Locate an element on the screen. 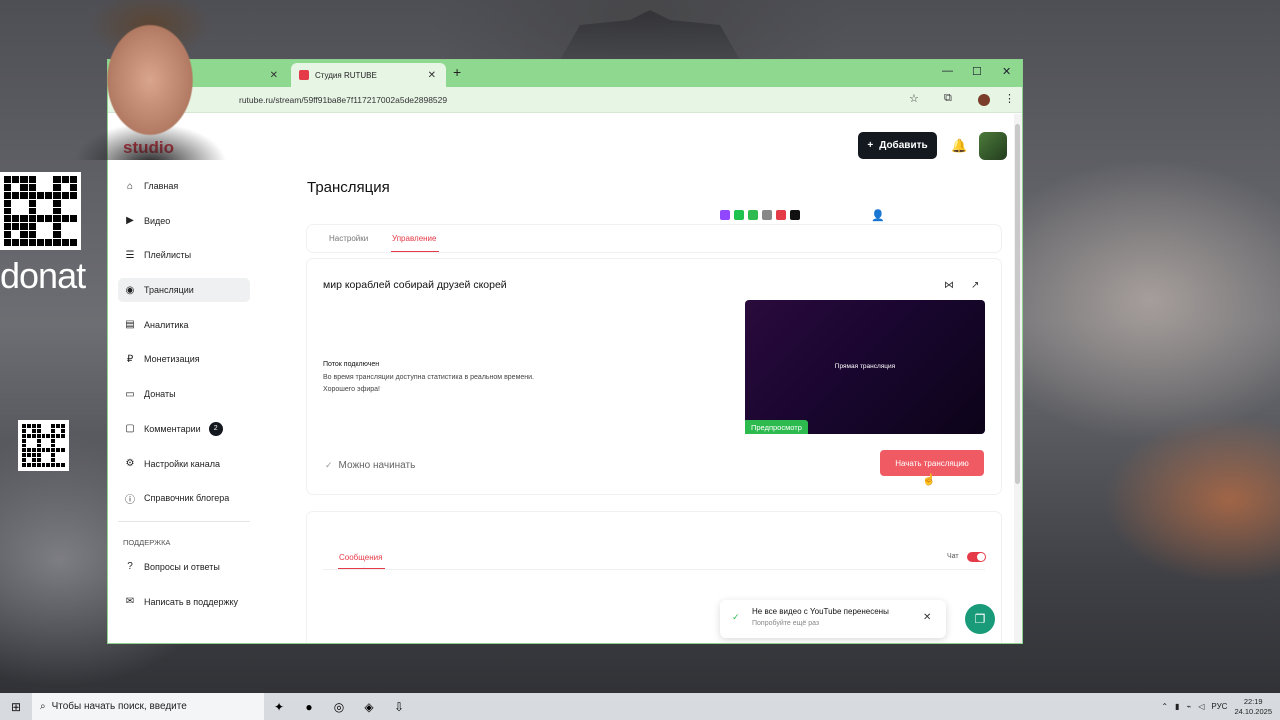 The image size is (1280, 720). preview-badge: Предпросмотр is located at coordinates (776, 427).